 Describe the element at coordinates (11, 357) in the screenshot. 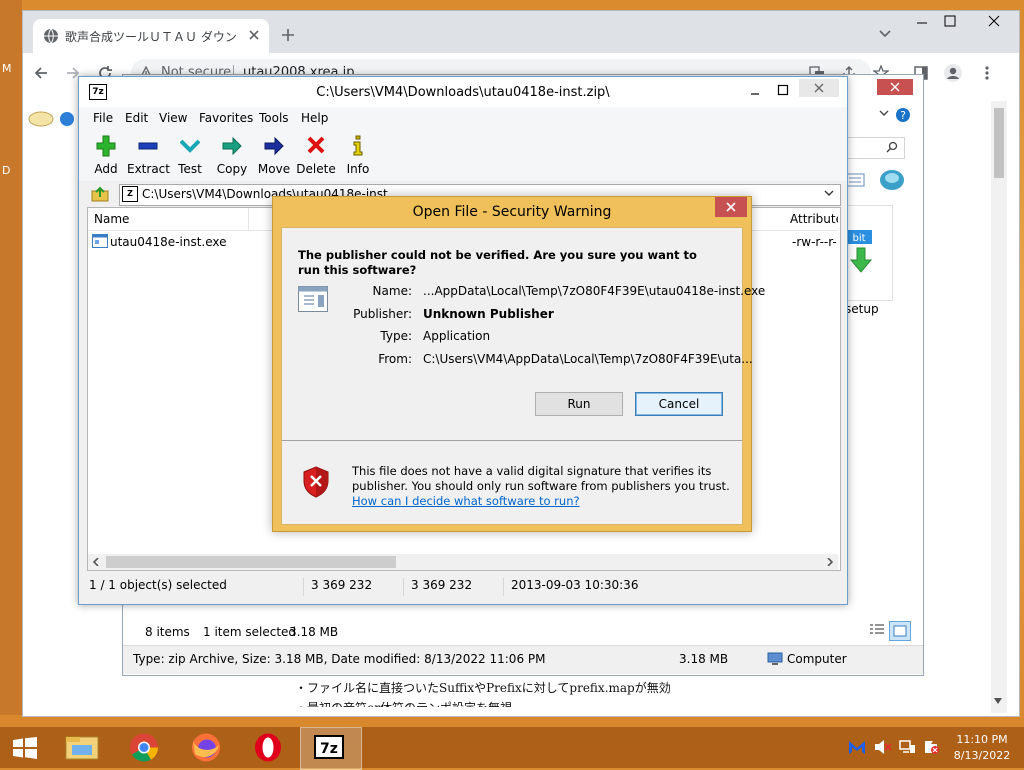

I see `desktop-strip` at that location.